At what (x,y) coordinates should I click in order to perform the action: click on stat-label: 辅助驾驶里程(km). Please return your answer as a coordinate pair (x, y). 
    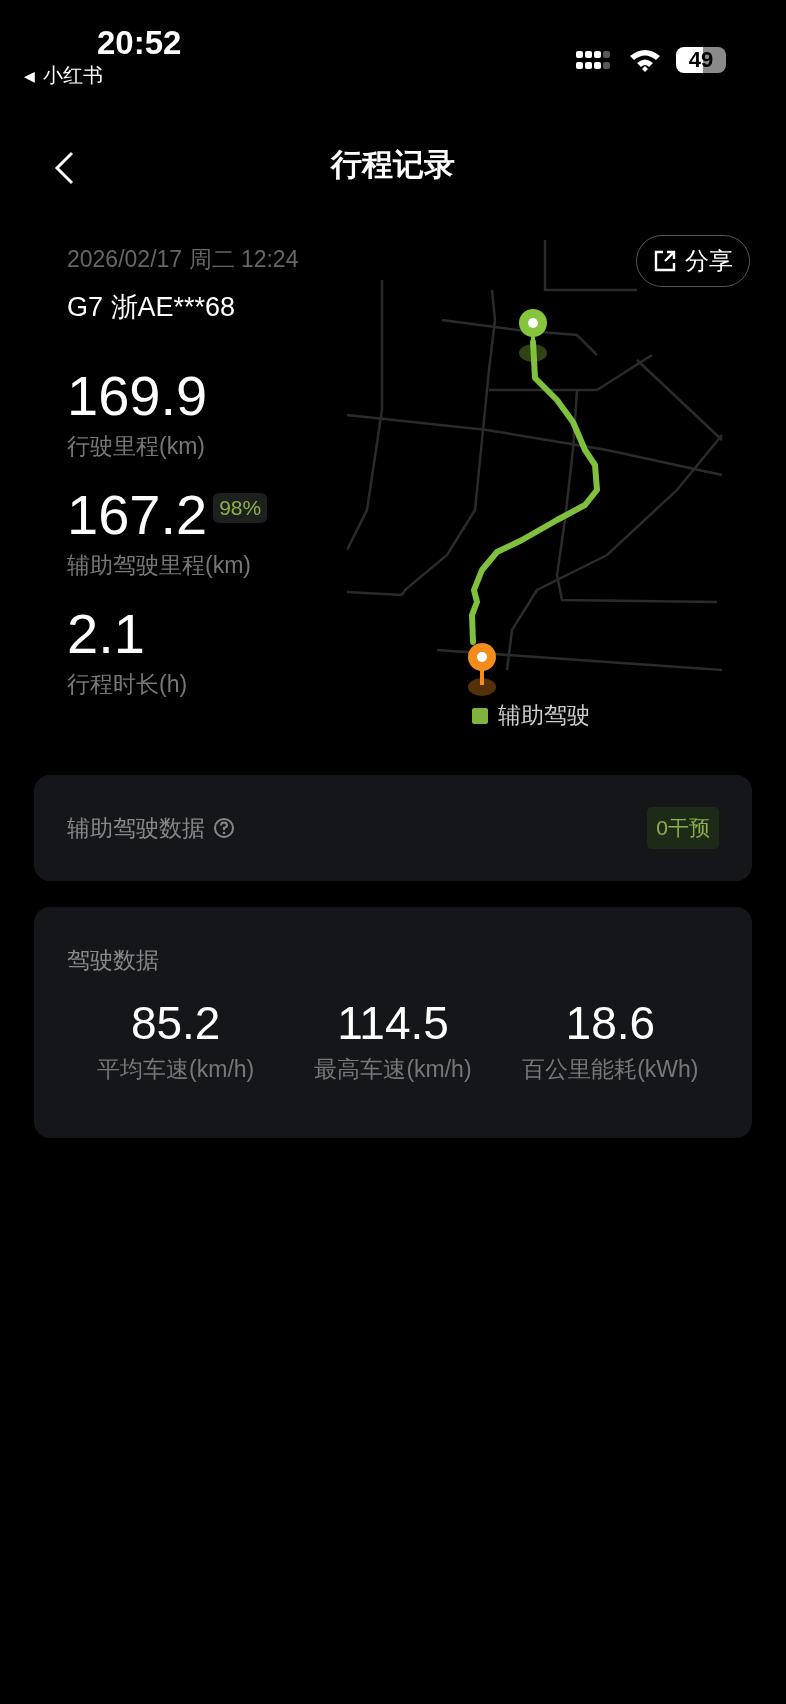
    Looking at the image, I should click on (159, 565).